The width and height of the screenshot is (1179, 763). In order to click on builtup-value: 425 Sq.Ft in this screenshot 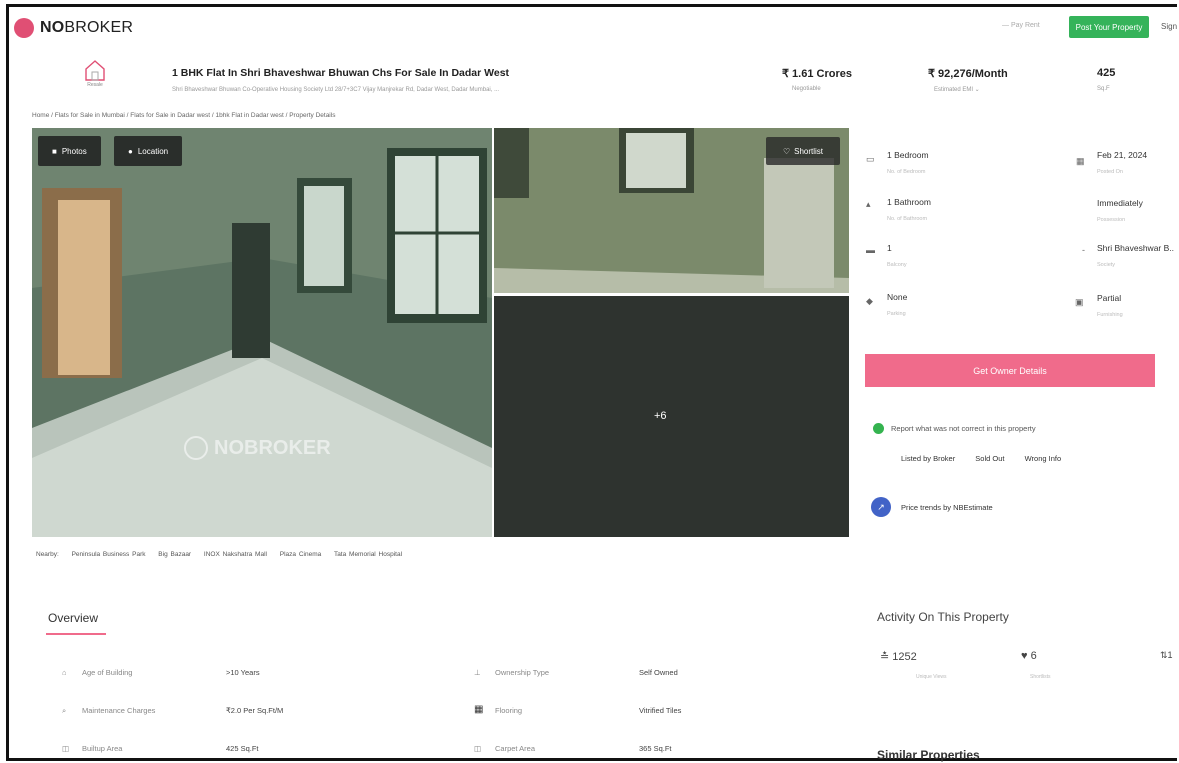, I will do `click(242, 748)`.